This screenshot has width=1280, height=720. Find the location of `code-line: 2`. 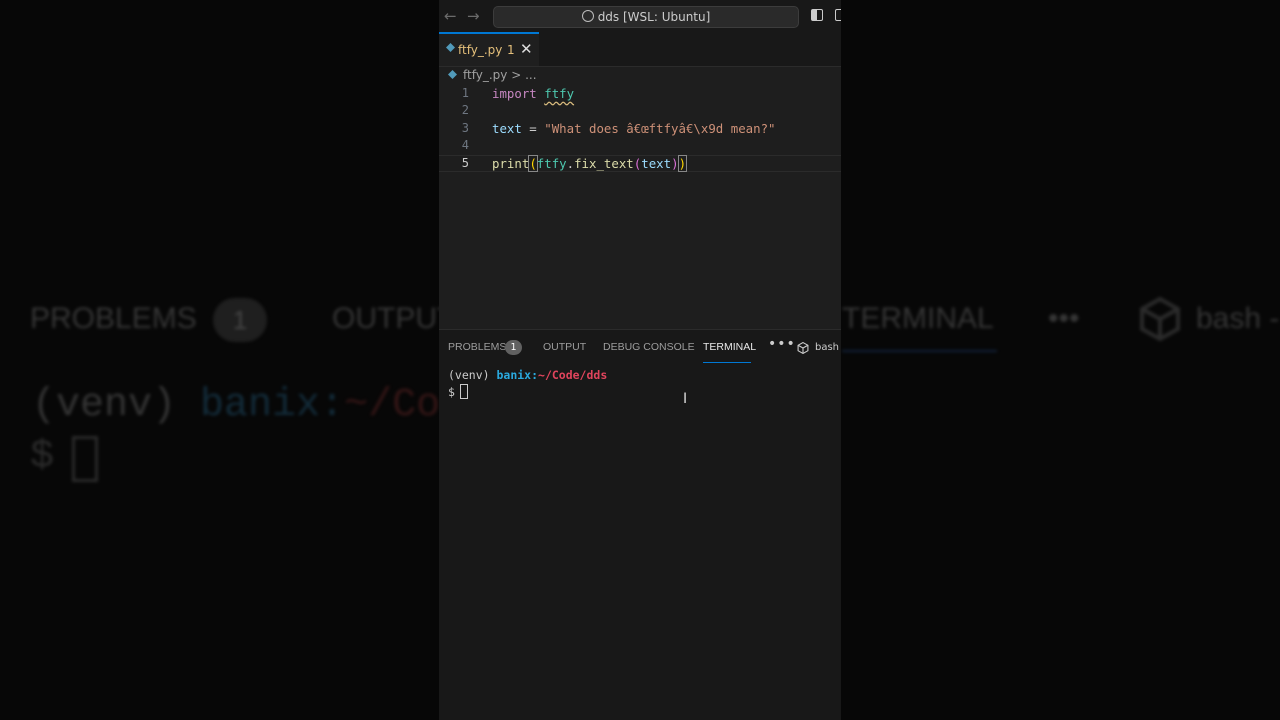

code-line: 2 is located at coordinates (640, 111).